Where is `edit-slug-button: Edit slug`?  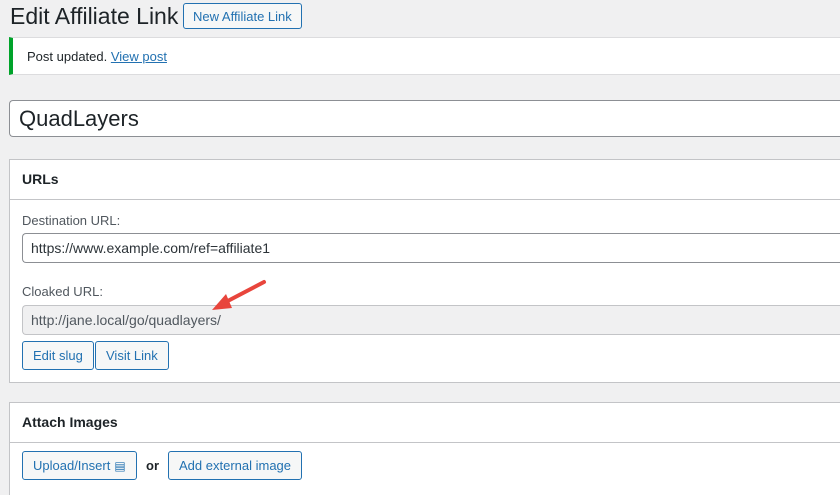 edit-slug-button: Edit slug is located at coordinates (58, 355).